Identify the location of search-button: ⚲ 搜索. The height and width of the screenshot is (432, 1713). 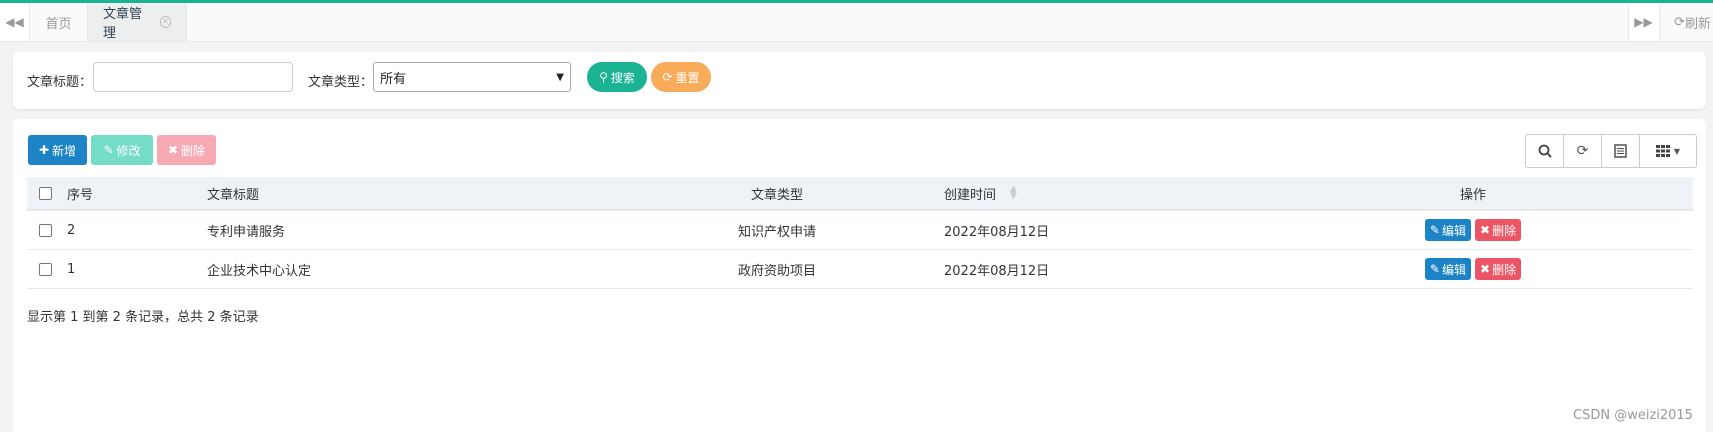
(617, 77).